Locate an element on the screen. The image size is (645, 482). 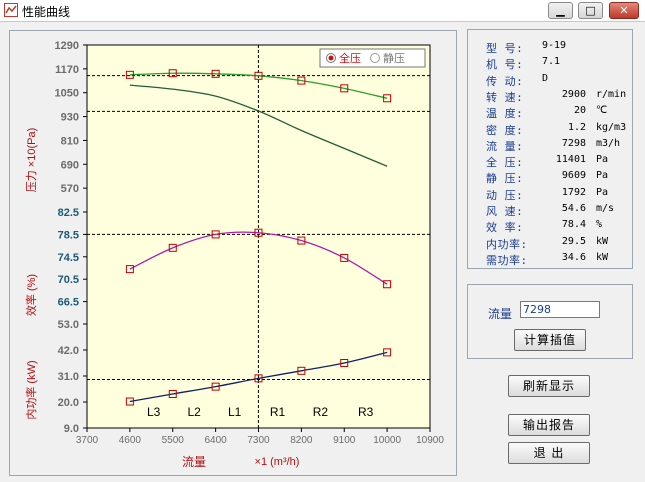
pressure-tick-label: 1050 is located at coordinates (67, 94).